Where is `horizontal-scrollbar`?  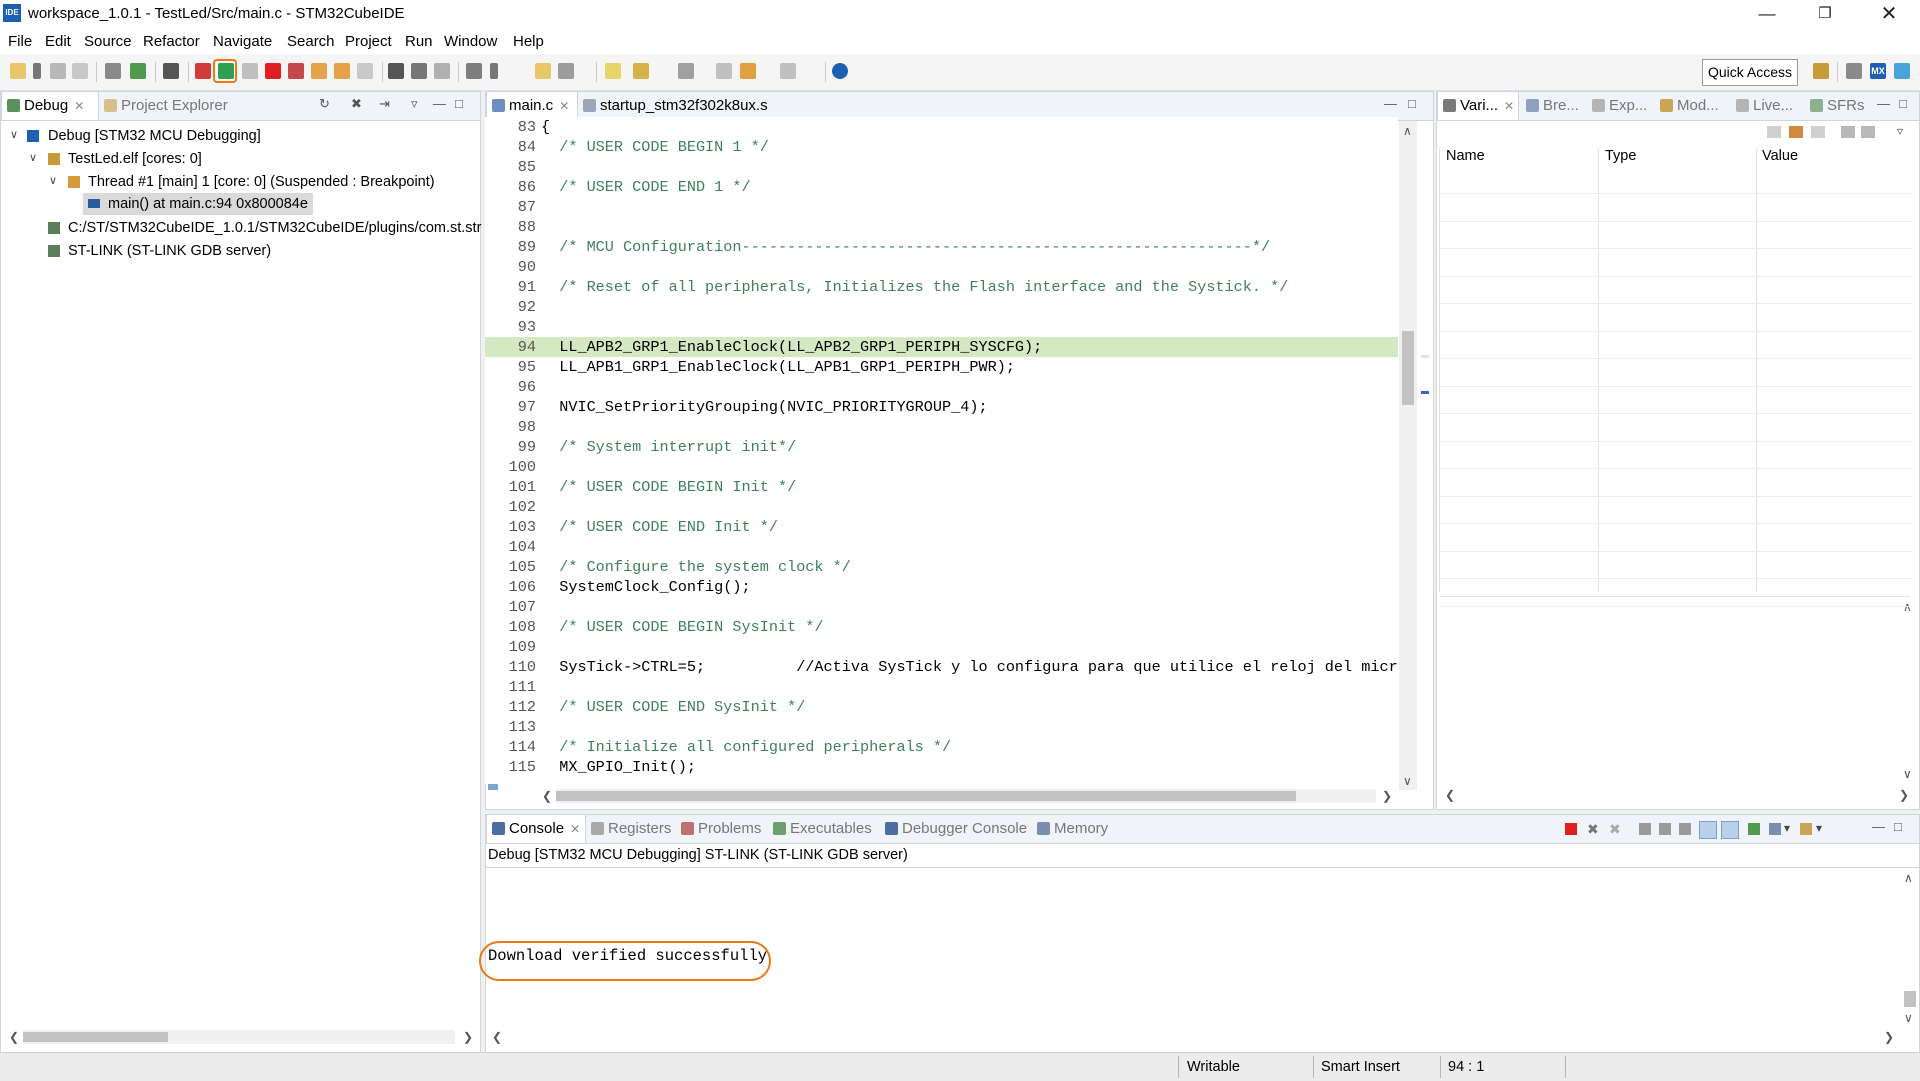 horizontal-scrollbar is located at coordinates (239, 1037).